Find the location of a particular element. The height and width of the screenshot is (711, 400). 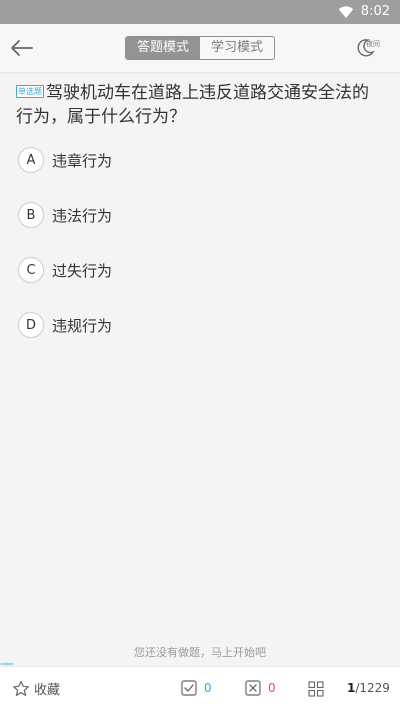

mode-switch: 答题模式 学习模式 is located at coordinates (200, 48).